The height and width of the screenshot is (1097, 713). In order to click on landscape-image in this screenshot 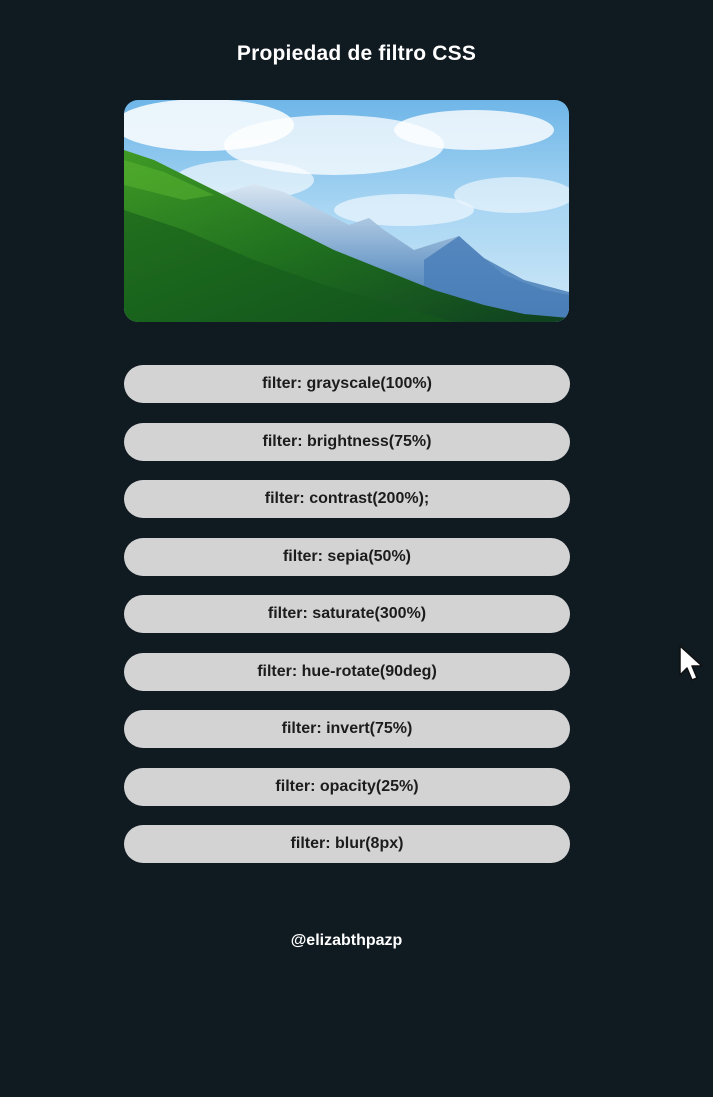, I will do `click(346, 211)`.